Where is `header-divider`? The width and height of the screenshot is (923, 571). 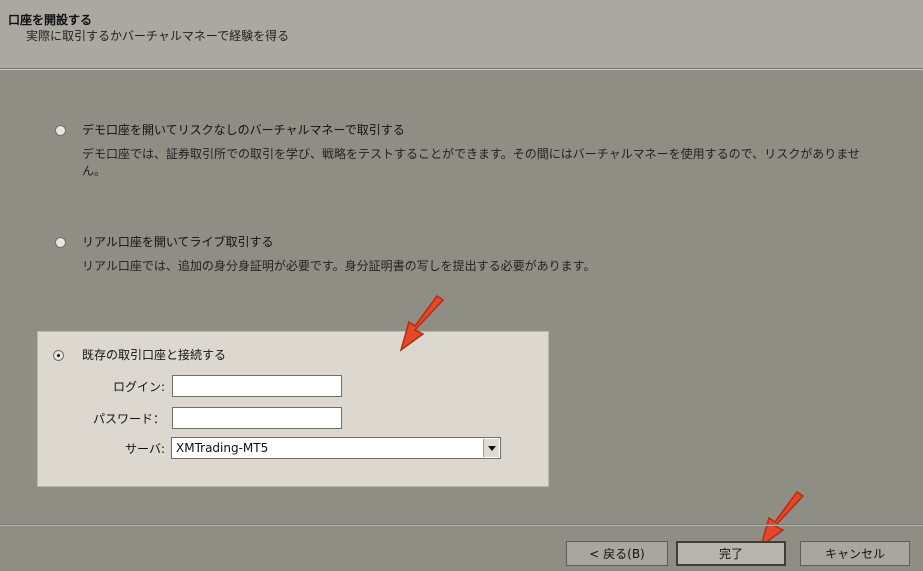
header-divider is located at coordinates (461, 69).